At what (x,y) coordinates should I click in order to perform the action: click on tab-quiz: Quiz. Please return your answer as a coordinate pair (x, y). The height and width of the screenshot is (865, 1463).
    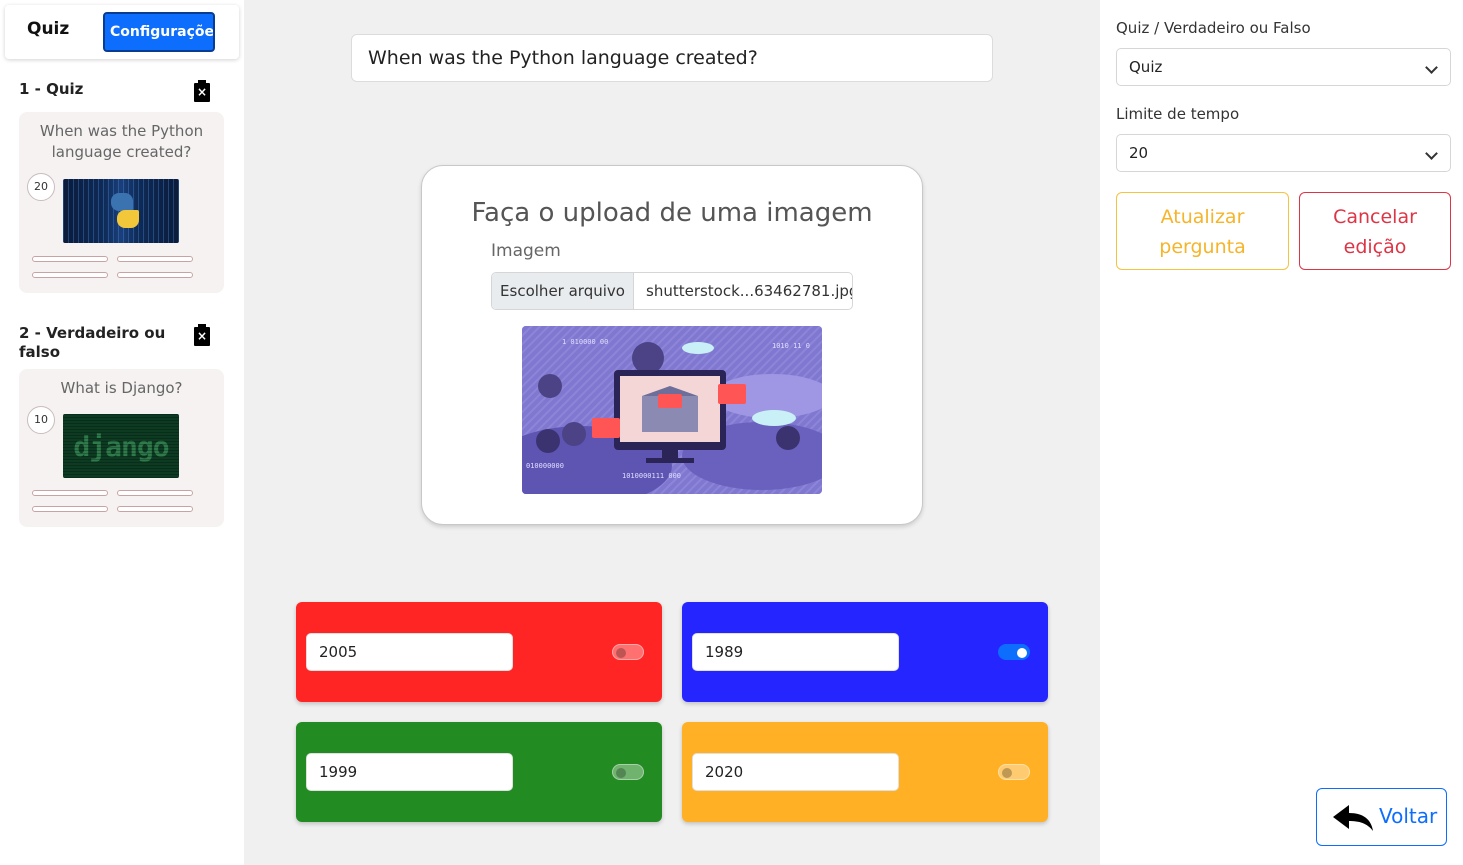
    Looking at the image, I should click on (48, 29).